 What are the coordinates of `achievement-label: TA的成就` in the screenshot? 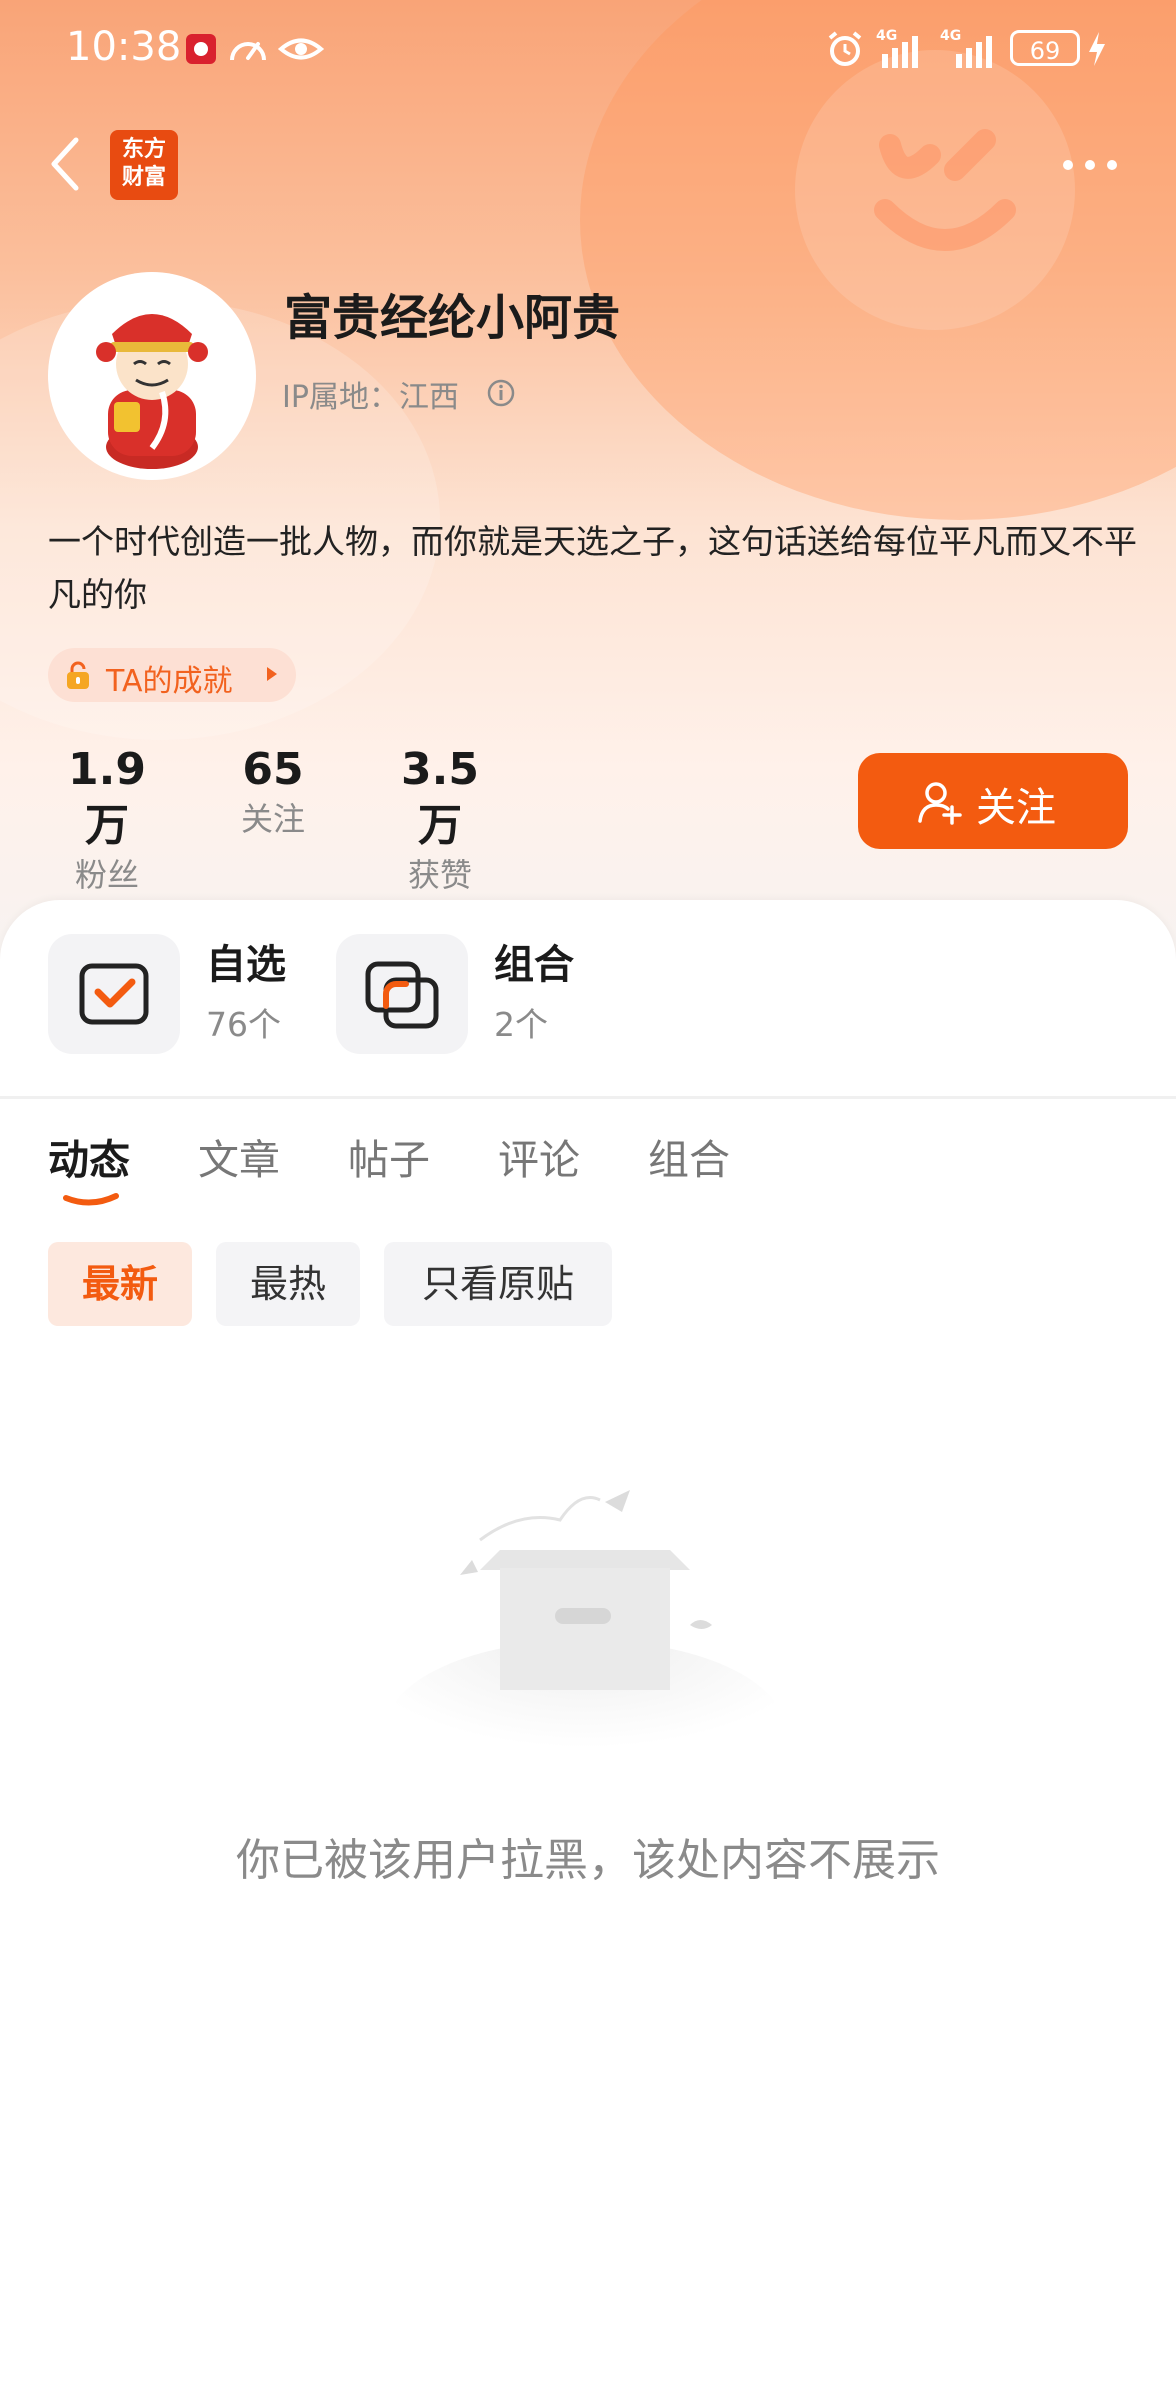 It's located at (169, 681).